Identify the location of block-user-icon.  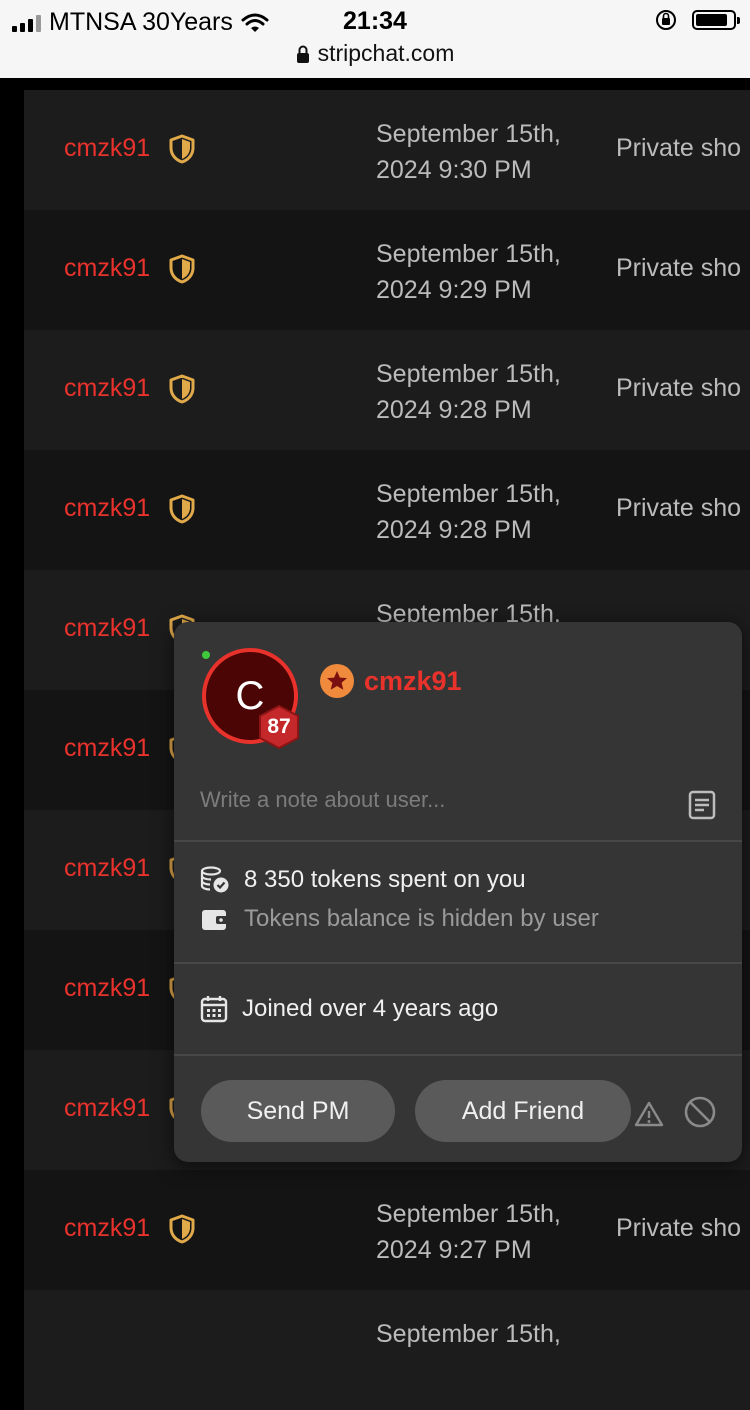
(700, 1112).